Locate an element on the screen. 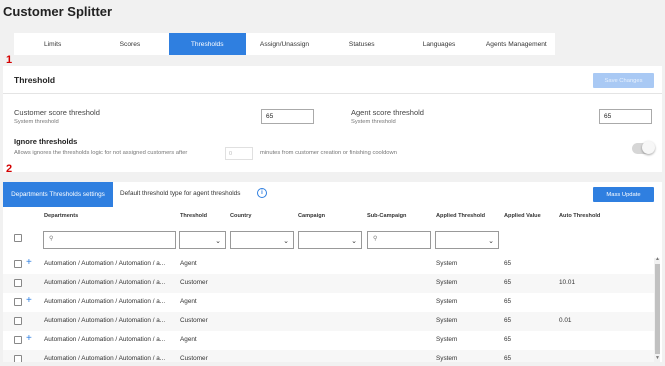  tab-thresholds: Thresholds is located at coordinates (207, 44).